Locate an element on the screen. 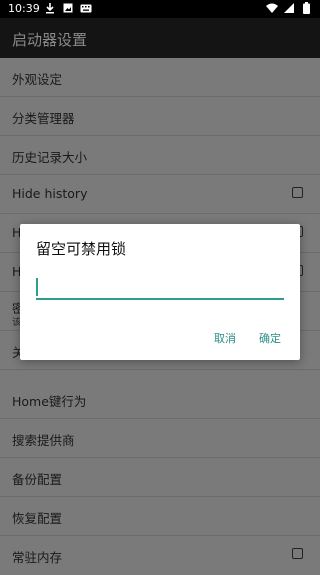  status-time: 10:39 is located at coordinates (24, 8).